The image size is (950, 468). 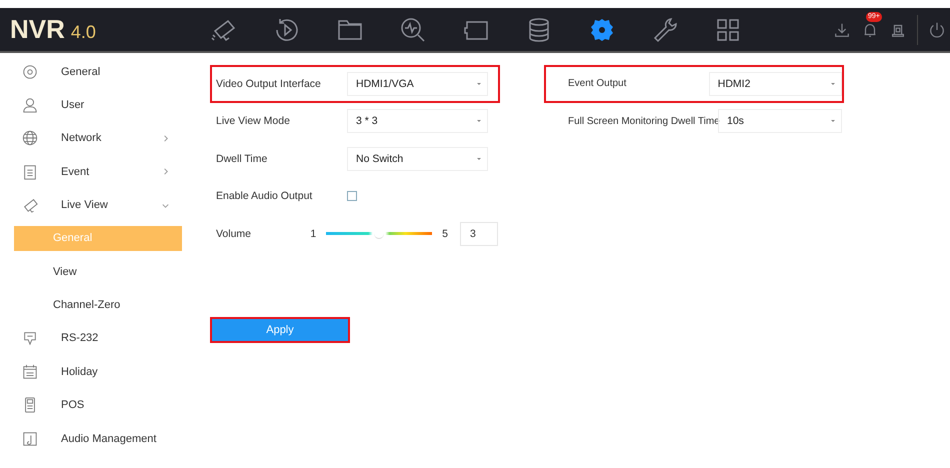 I want to click on dropdown: HDMI1/VGA, so click(x=417, y=84).